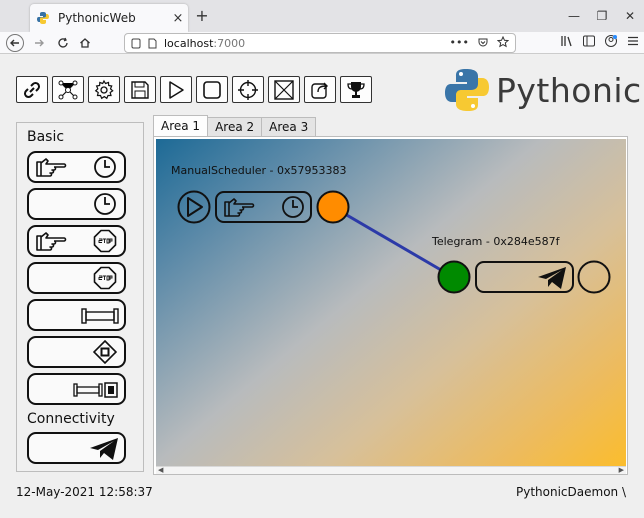 The width and height of the screenshot is (644, 518). What do you see at coordinates (39, 43) in the screenshot?
I see `forward-arrow-icon` at bounding box center [39, 43].